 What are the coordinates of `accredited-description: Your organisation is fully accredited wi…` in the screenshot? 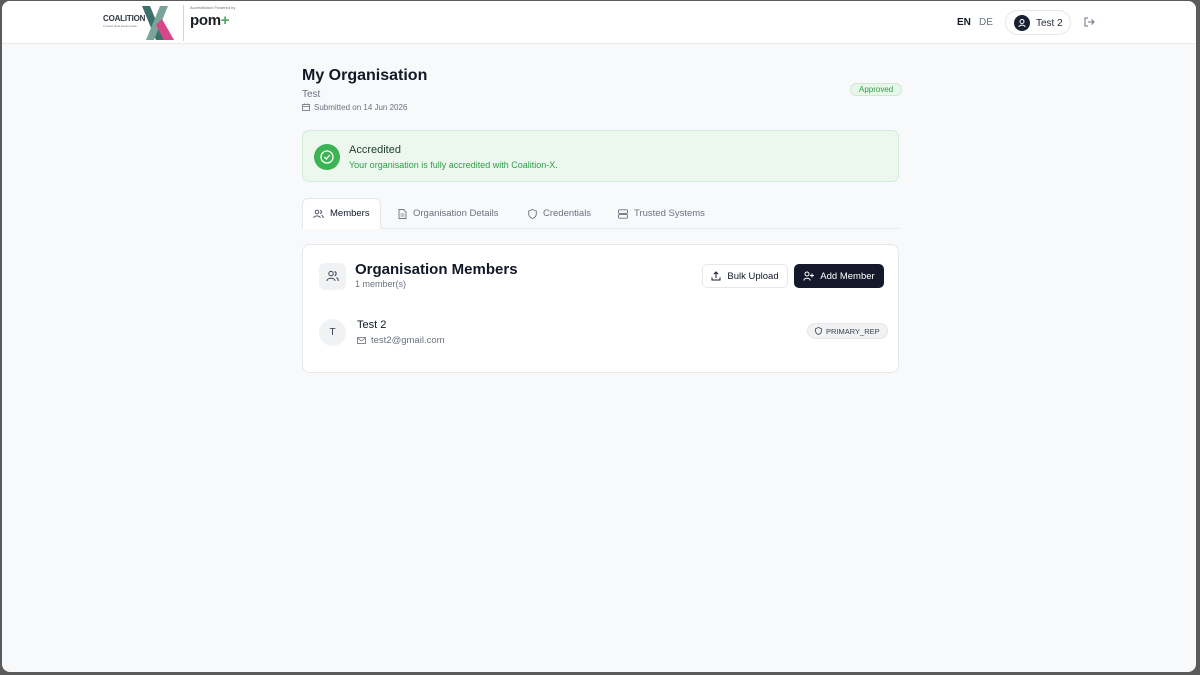 It's located at (453, 165).